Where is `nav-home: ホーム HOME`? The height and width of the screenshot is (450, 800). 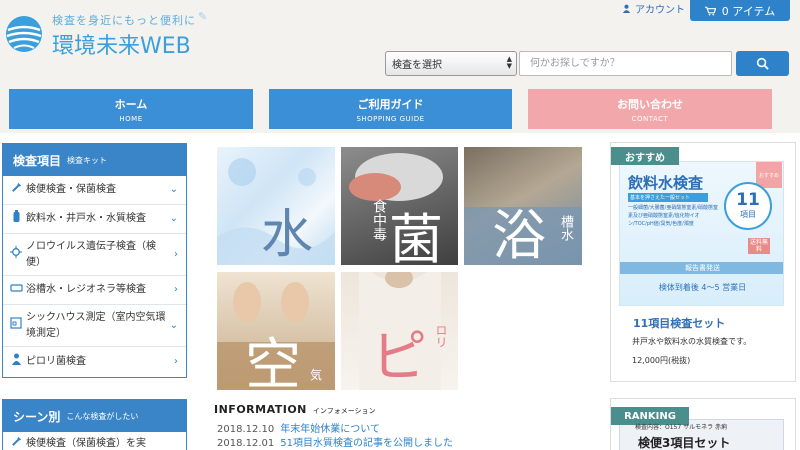
nav-home: ホーム HOME is located at coordinates (131, 109).